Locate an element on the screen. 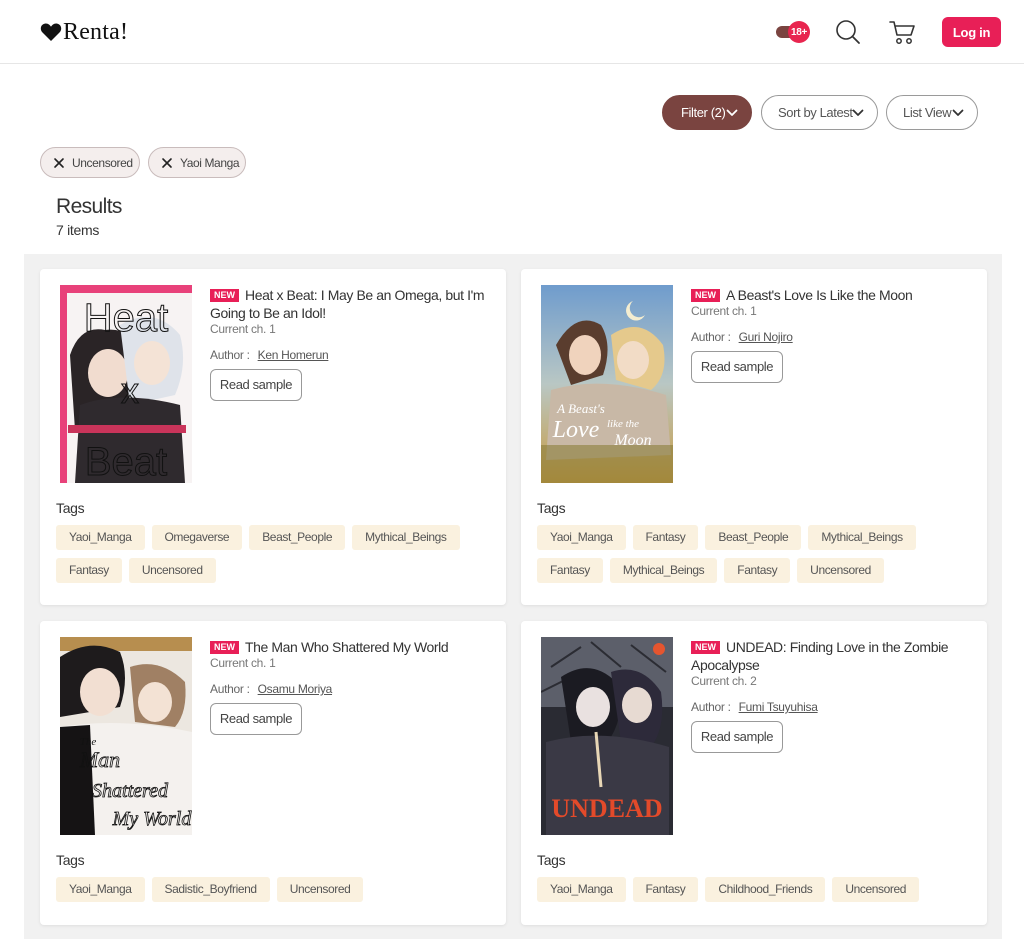 The height and width of the screenshot is (939, 1024). author-row: Author : Guri Nojiro is located at coordinates (831, 337).